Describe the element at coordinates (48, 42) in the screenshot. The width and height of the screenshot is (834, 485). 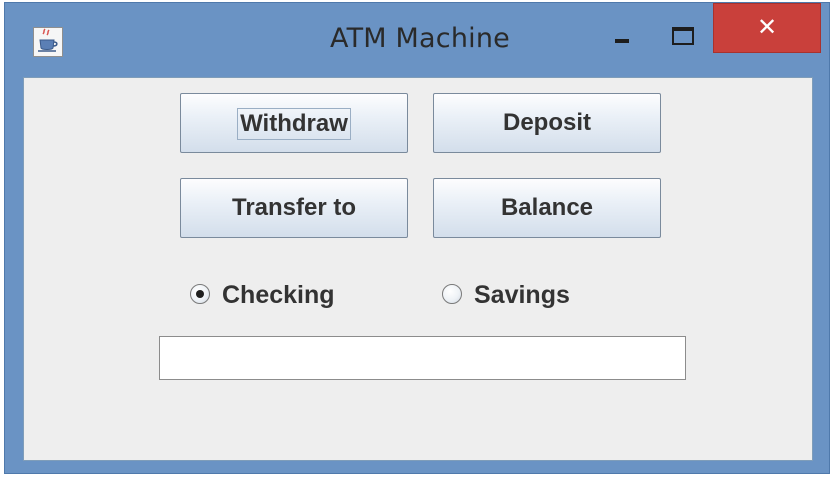
I see `java-cup-icon` at that location.